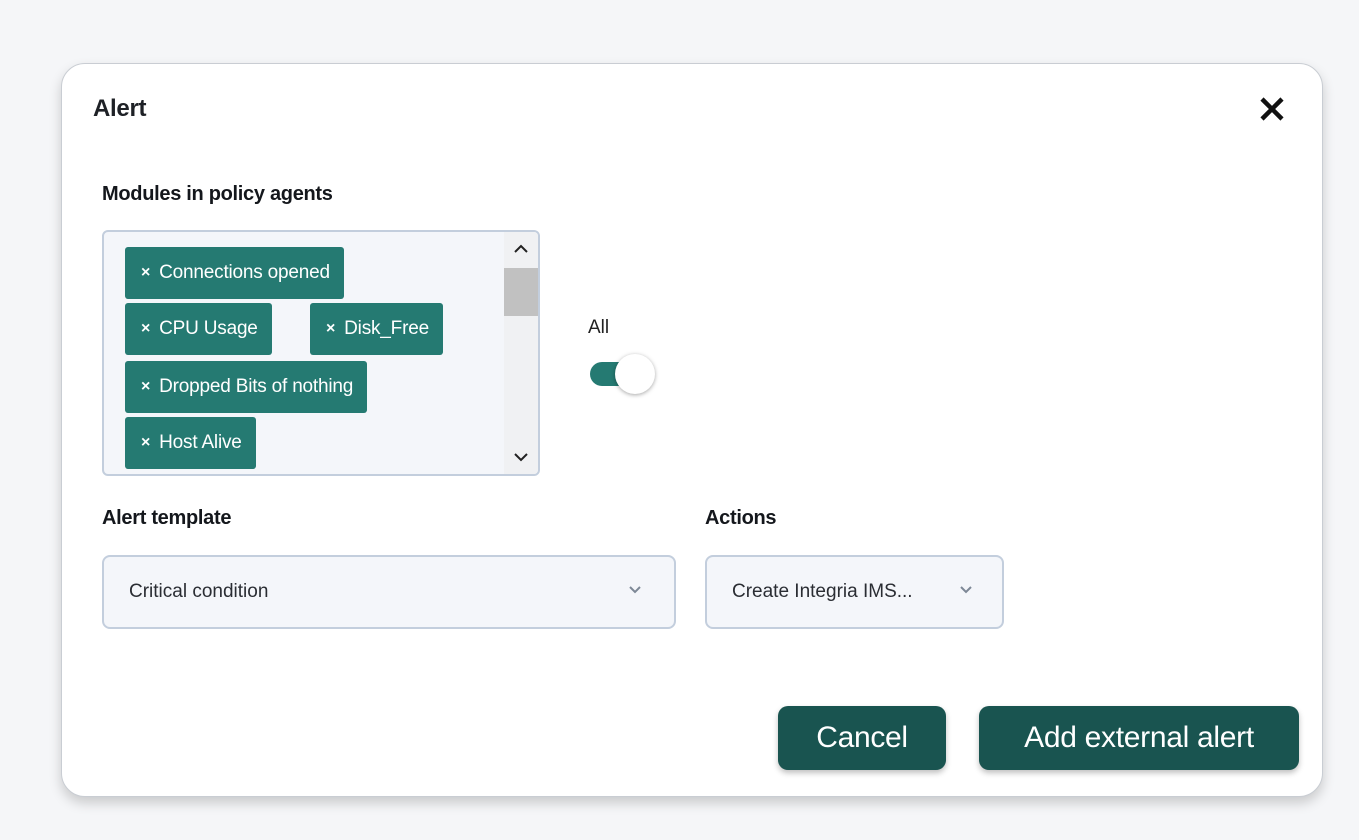  I want to click on all-toggle, so click(623, 374).